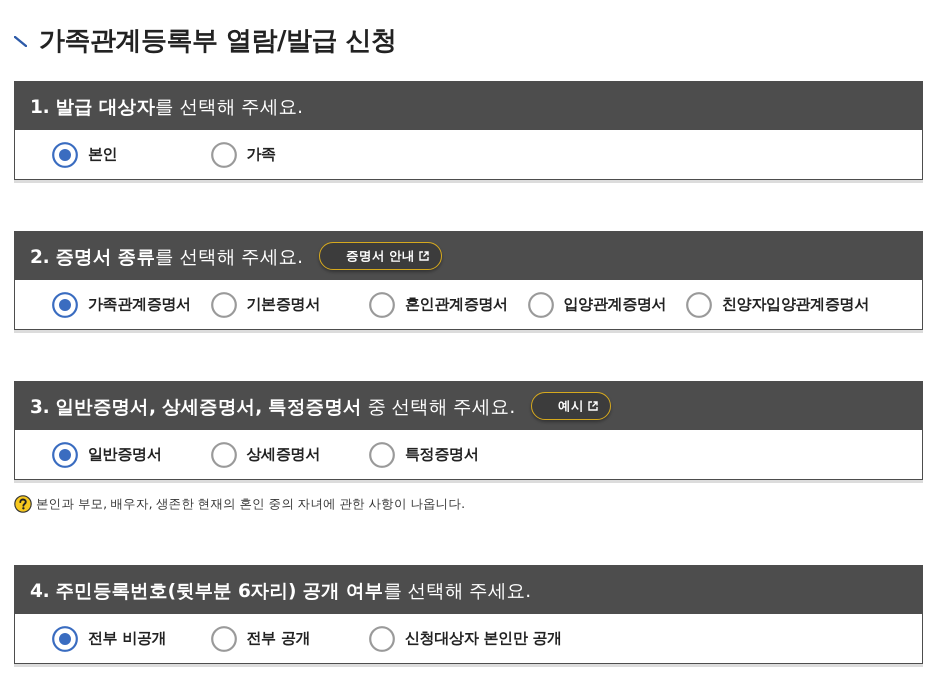 The width and height of the screenshot is (937, 686). What do you see at coordinates (283, 454) in the screenshot?
I see `option-label: 상세증명서` at bounding box center [283, 454].